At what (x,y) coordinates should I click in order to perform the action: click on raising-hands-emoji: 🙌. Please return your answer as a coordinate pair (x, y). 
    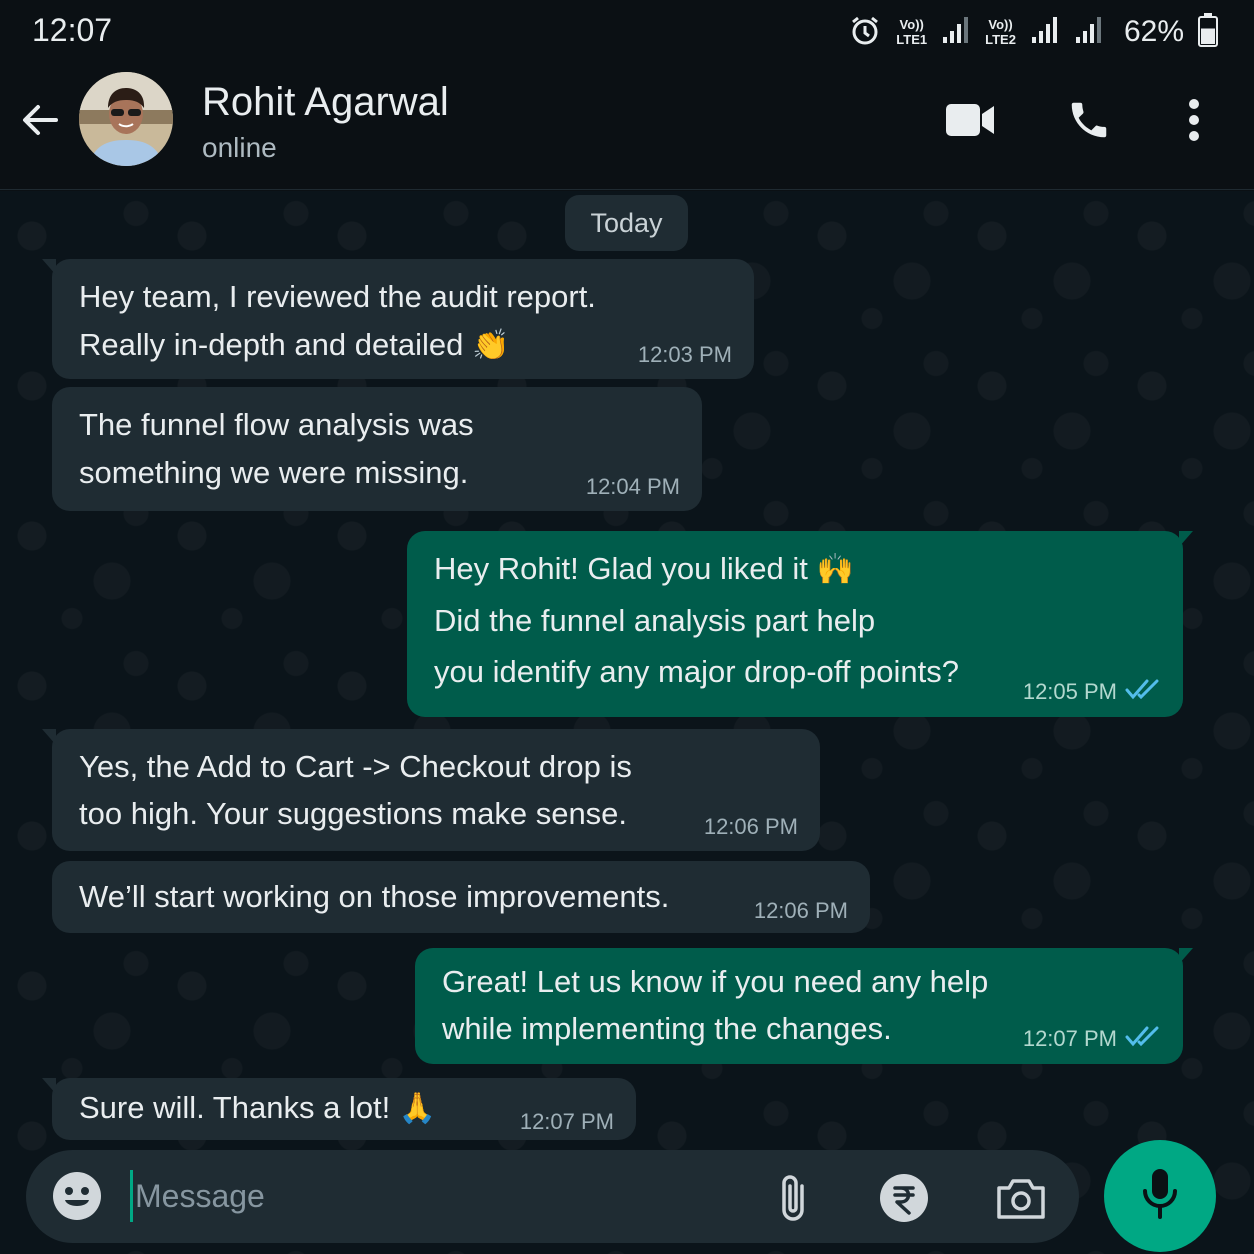
    Looking at the image, I should click on (835, 569).